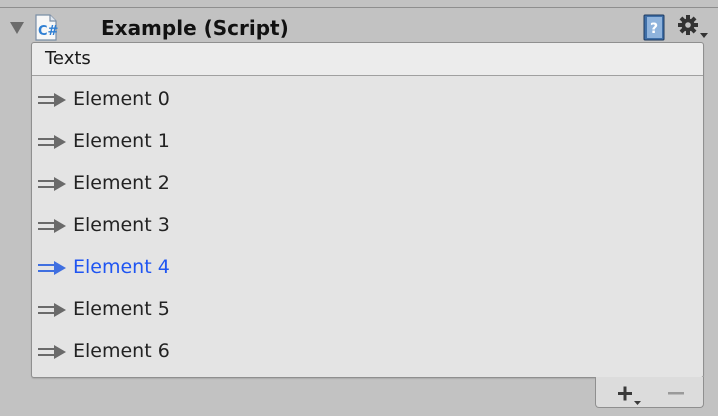 This screenshot has width=718, height=416. I want to click on gear-icon, so click(693, 27).